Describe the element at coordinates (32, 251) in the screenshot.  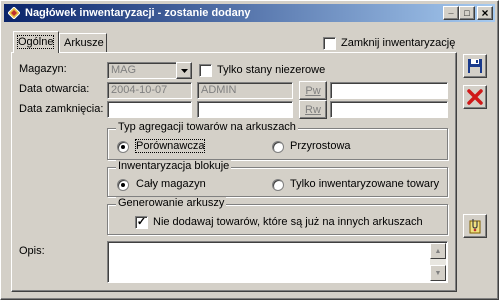
I see `description-label: Opis:` at that location.